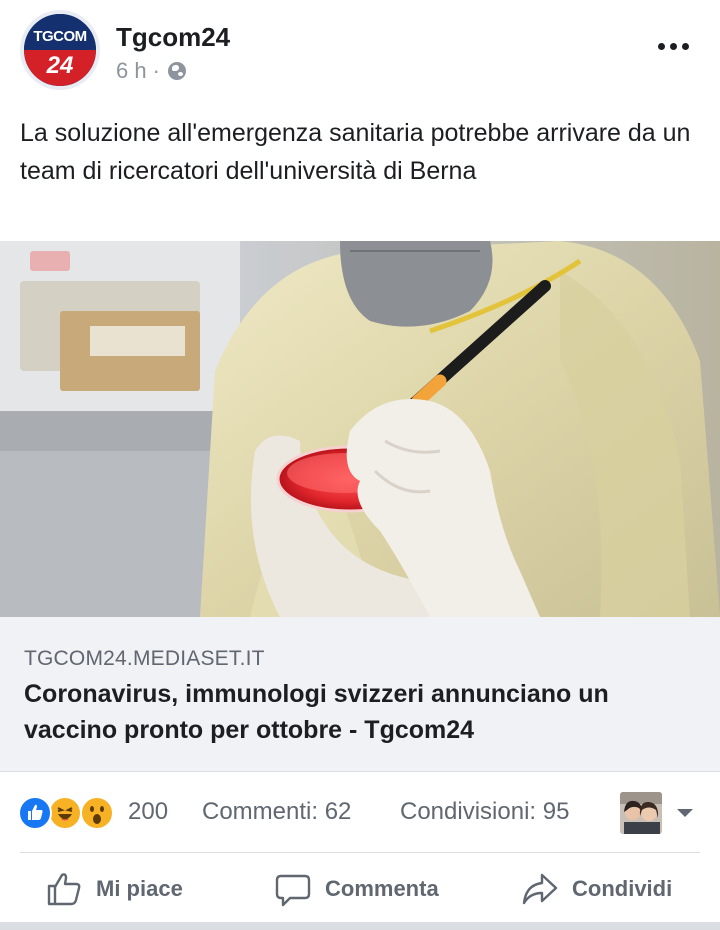  Describe the element at coordinates (540, 889) in the screenshot. I see `share-icon` at that location.